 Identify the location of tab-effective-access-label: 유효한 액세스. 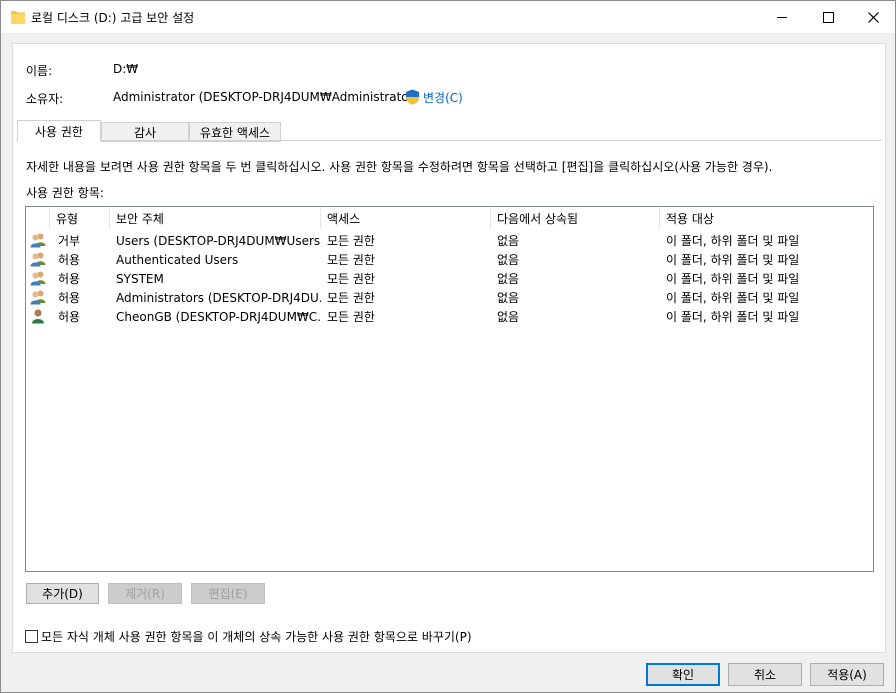
(235, 132).